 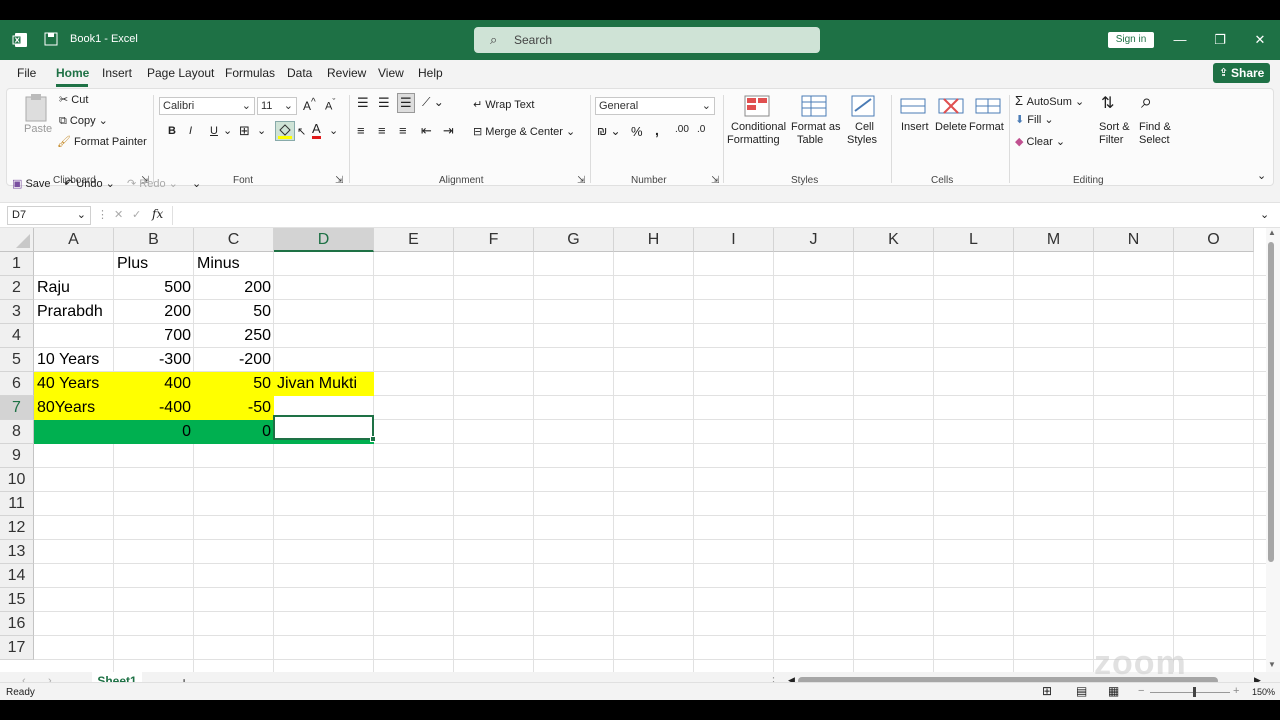 I want to click on format-cells-button: Format, so click(x=989, y=131).